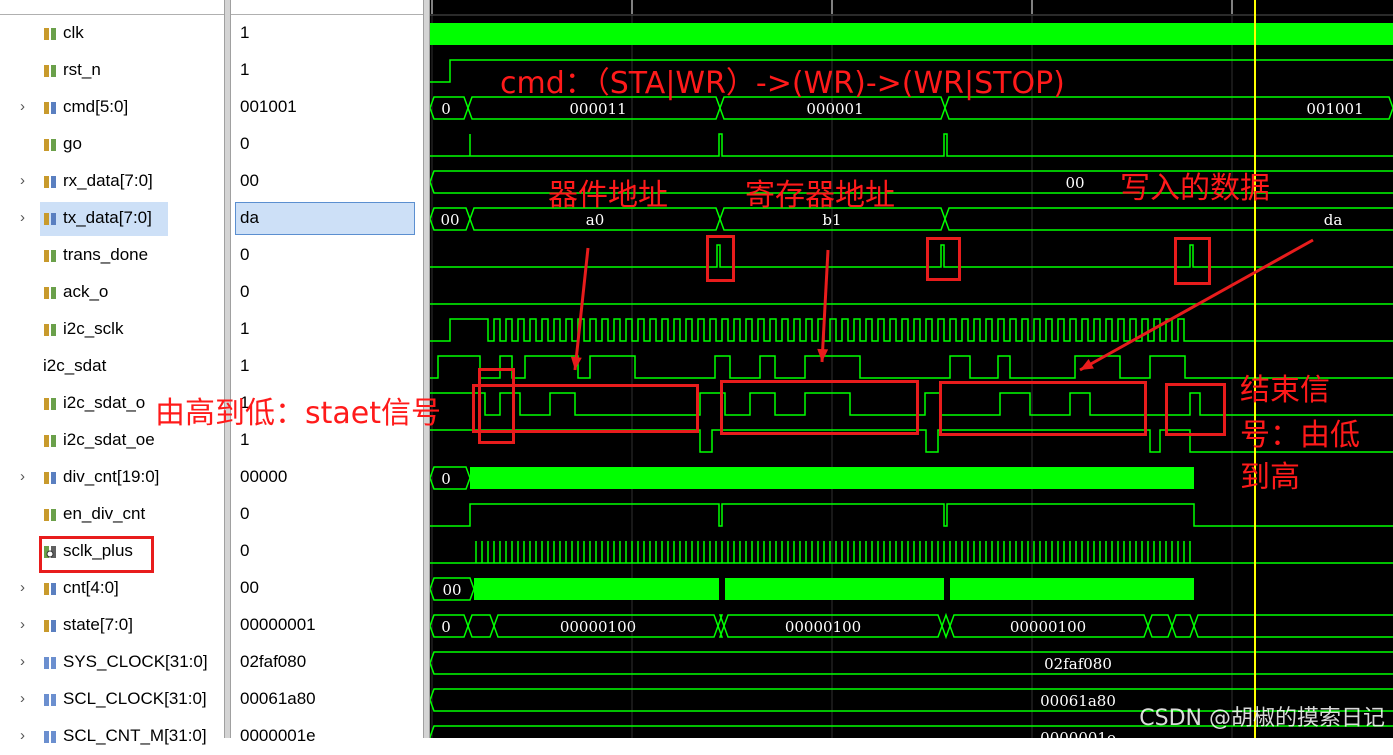  I want to click on signal-name: cmd[5:0], so click(96, 106).